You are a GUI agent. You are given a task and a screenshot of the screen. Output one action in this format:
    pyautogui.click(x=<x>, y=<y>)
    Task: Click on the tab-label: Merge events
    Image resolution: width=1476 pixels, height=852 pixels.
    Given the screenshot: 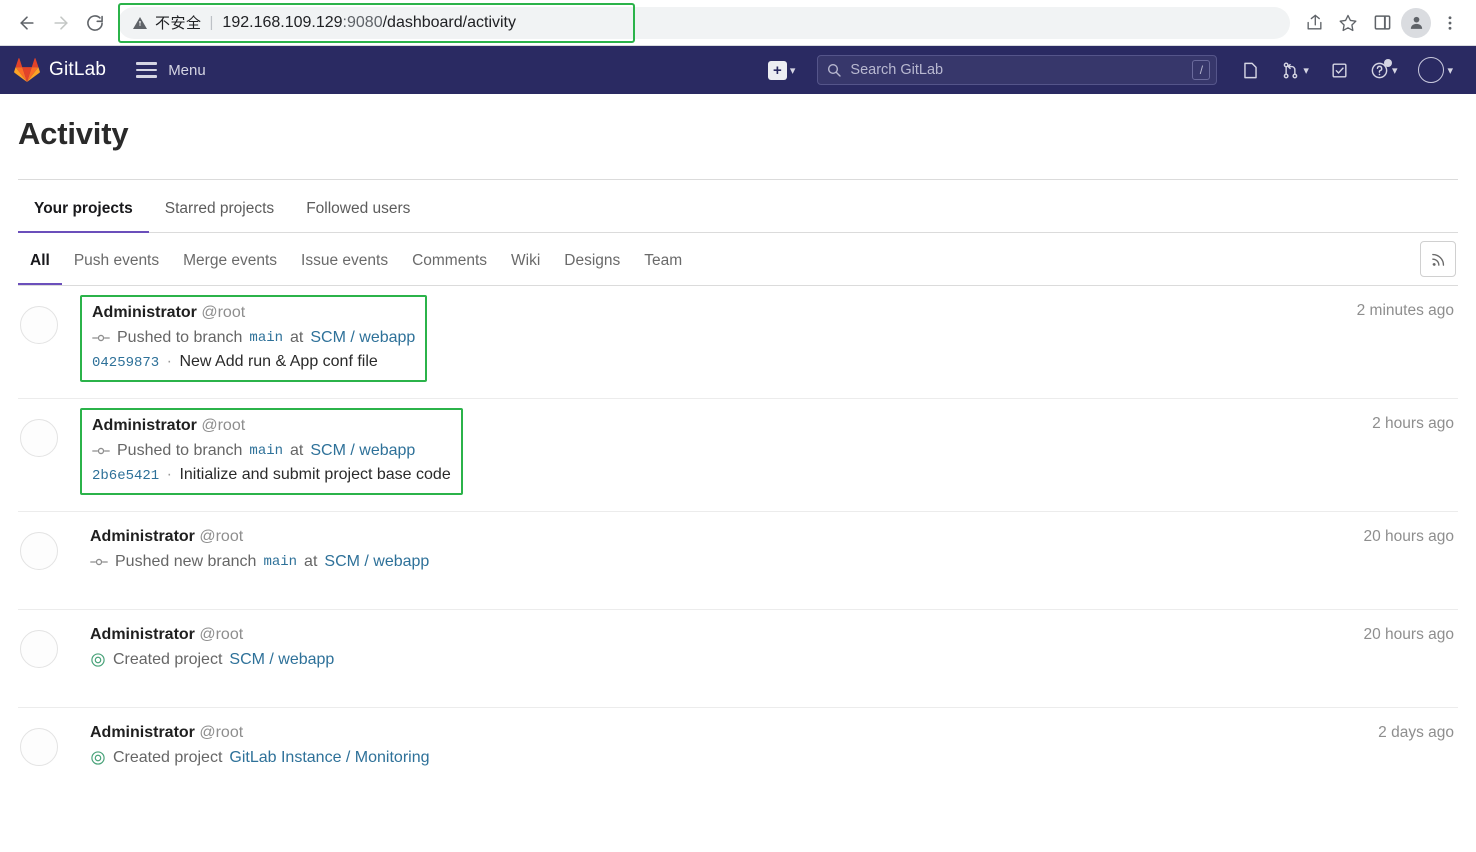 What is the action you would take?
    pyautogui.click(x=230, y=260)
    